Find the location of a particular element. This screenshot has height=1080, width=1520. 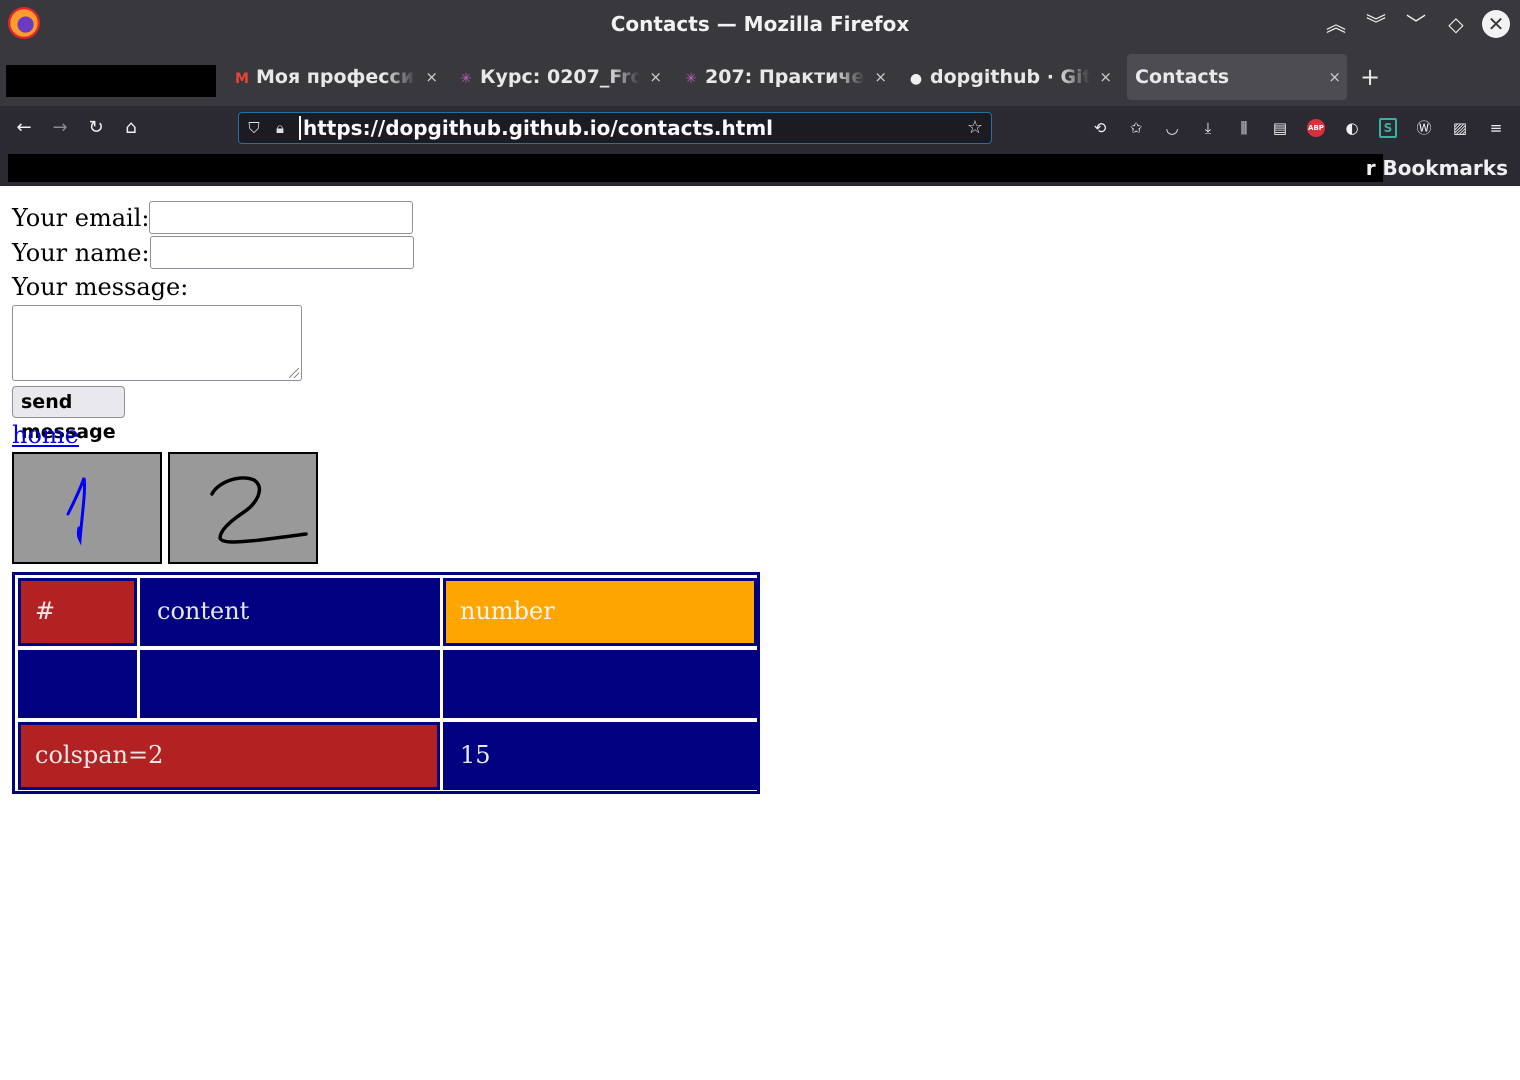

extension-icon: ◐ is located at coordinates (1352, 128).